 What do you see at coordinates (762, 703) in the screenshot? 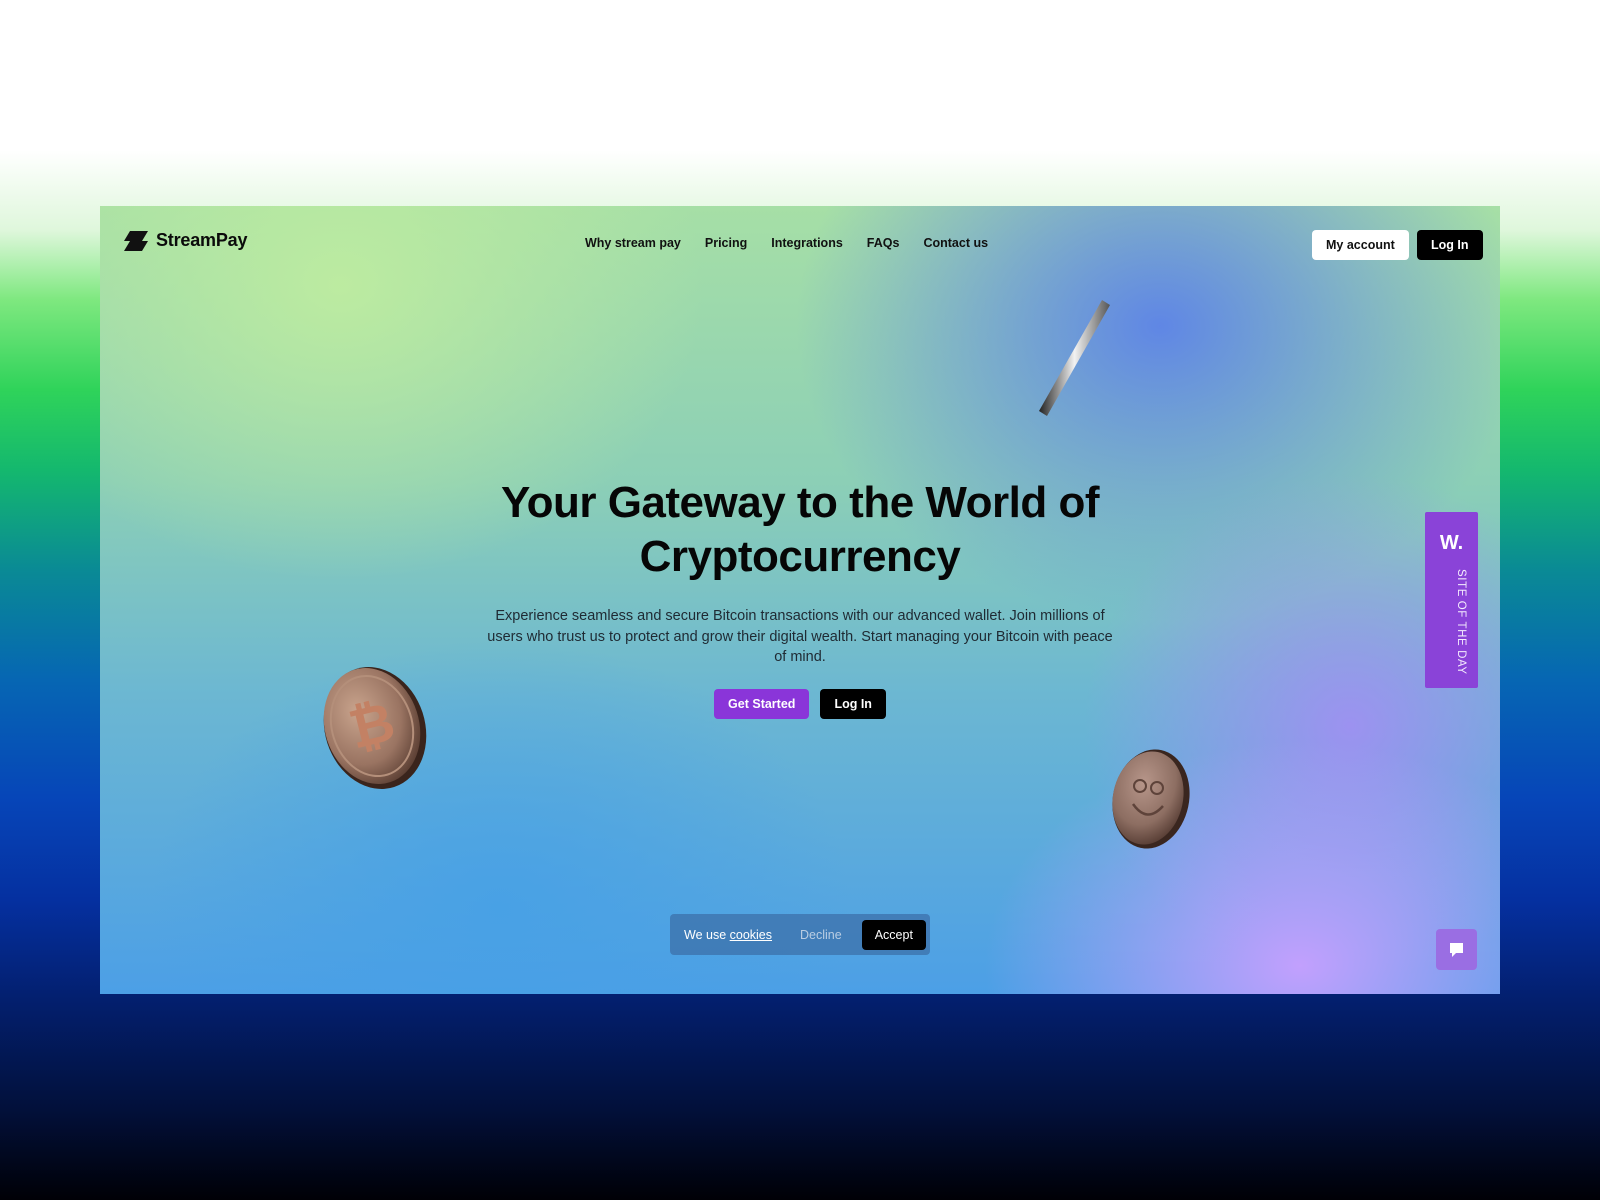
I see `get-started-button: Get Started` at bounding box center [762, 703].